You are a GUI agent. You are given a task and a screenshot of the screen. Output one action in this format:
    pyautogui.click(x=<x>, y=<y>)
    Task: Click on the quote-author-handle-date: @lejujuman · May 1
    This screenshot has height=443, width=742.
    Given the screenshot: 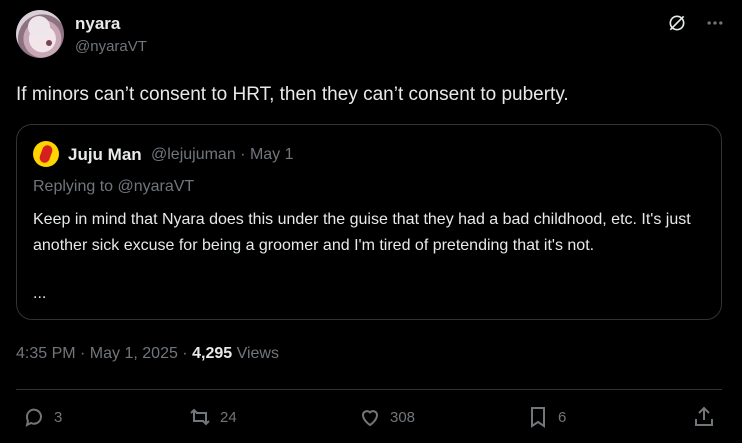 What is the action you would take?
    pyautogui.click(x=222, y=154)
    